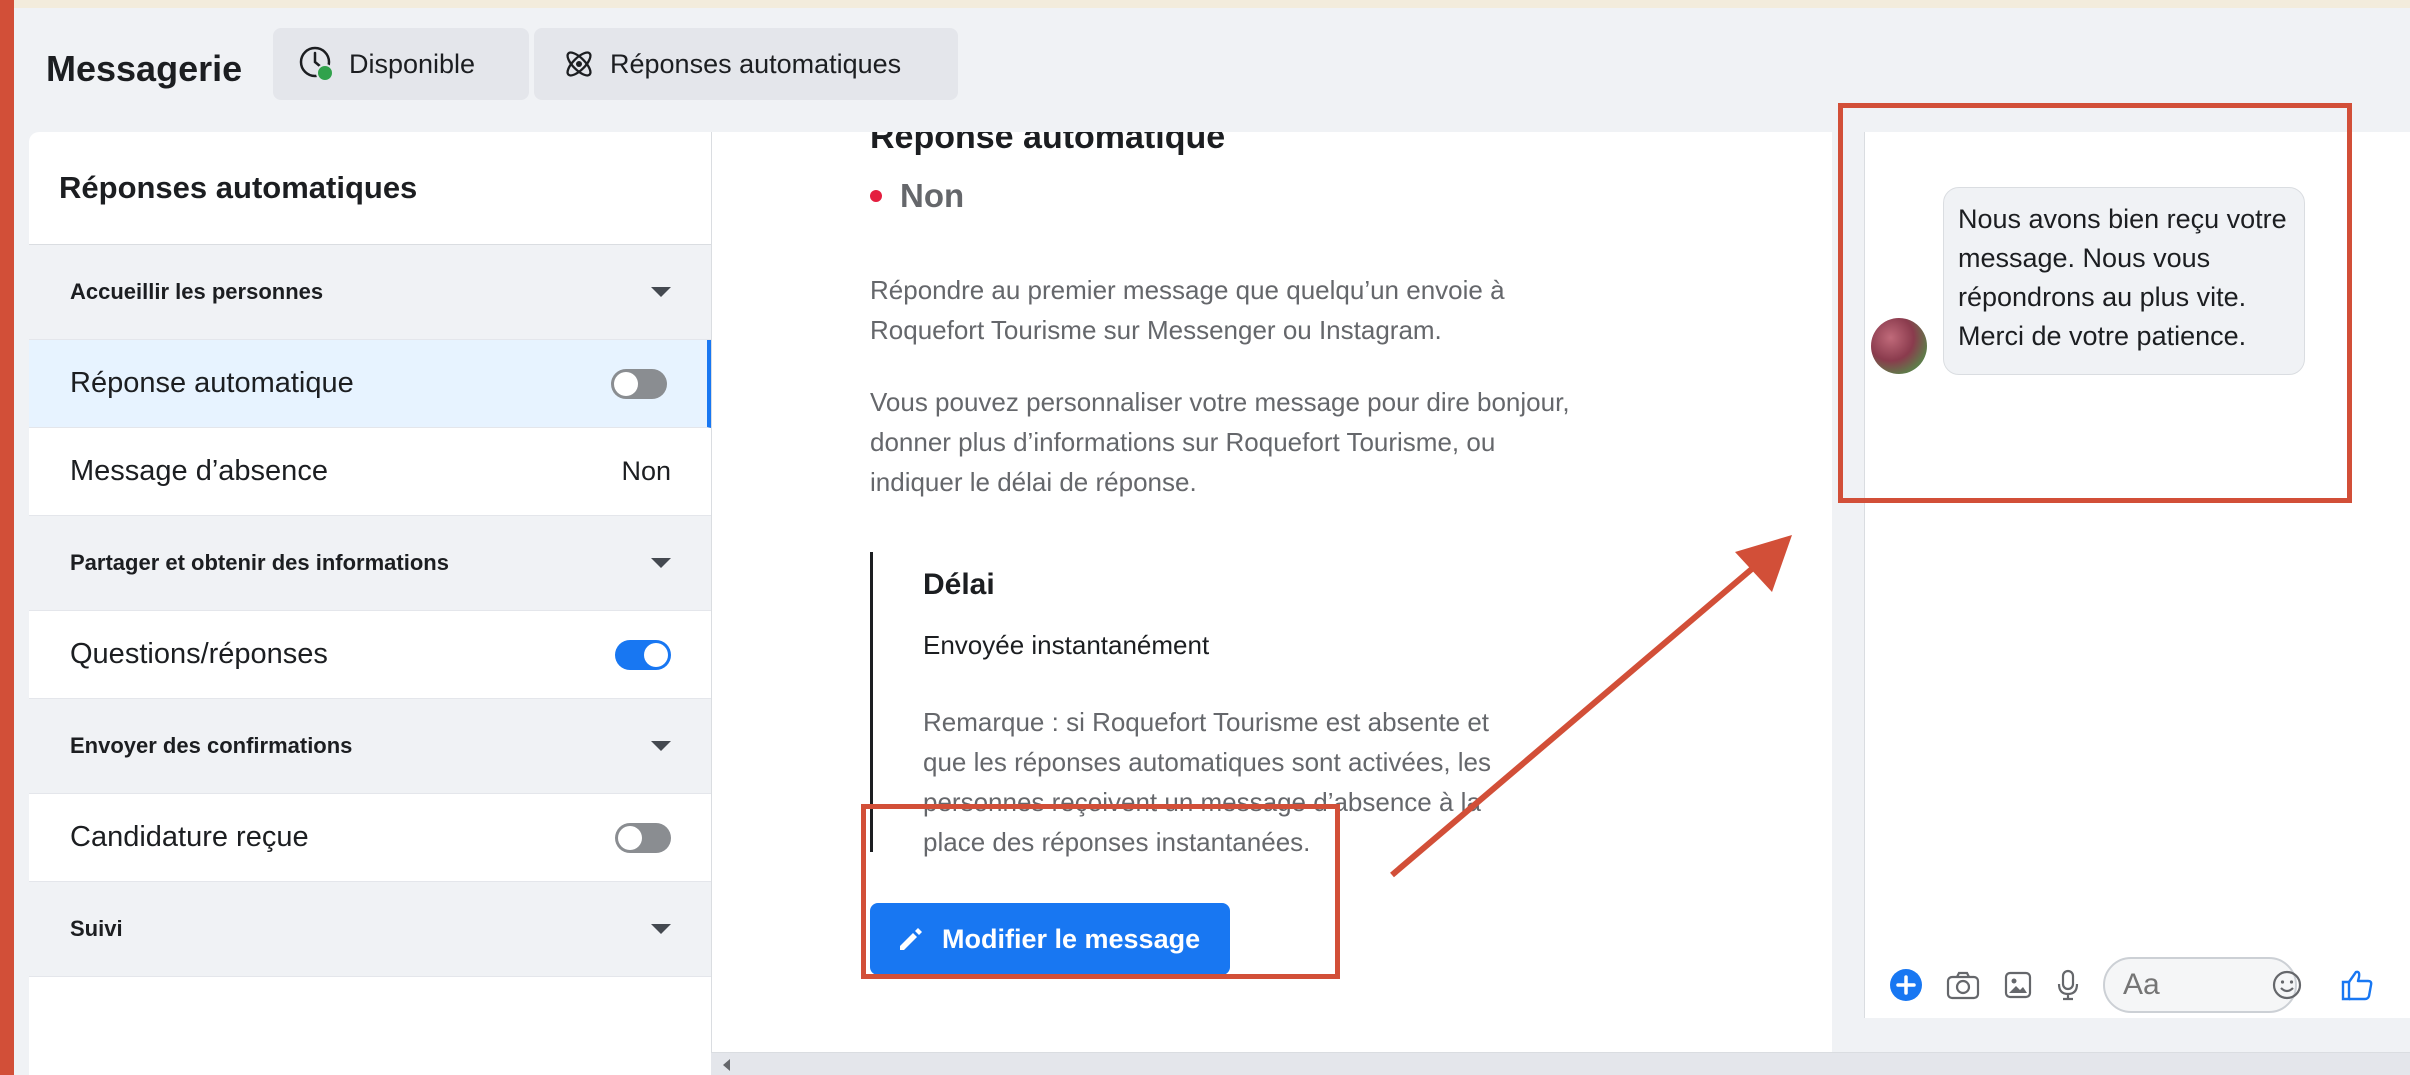 Image resolution: width=2410 pixels, height=1075 pixels. What do you see at coordinates (370, 384) in the screenshot?
I see `sidebar-item-auto-reply: Réponse automatique` at bounding box center [370, 384].